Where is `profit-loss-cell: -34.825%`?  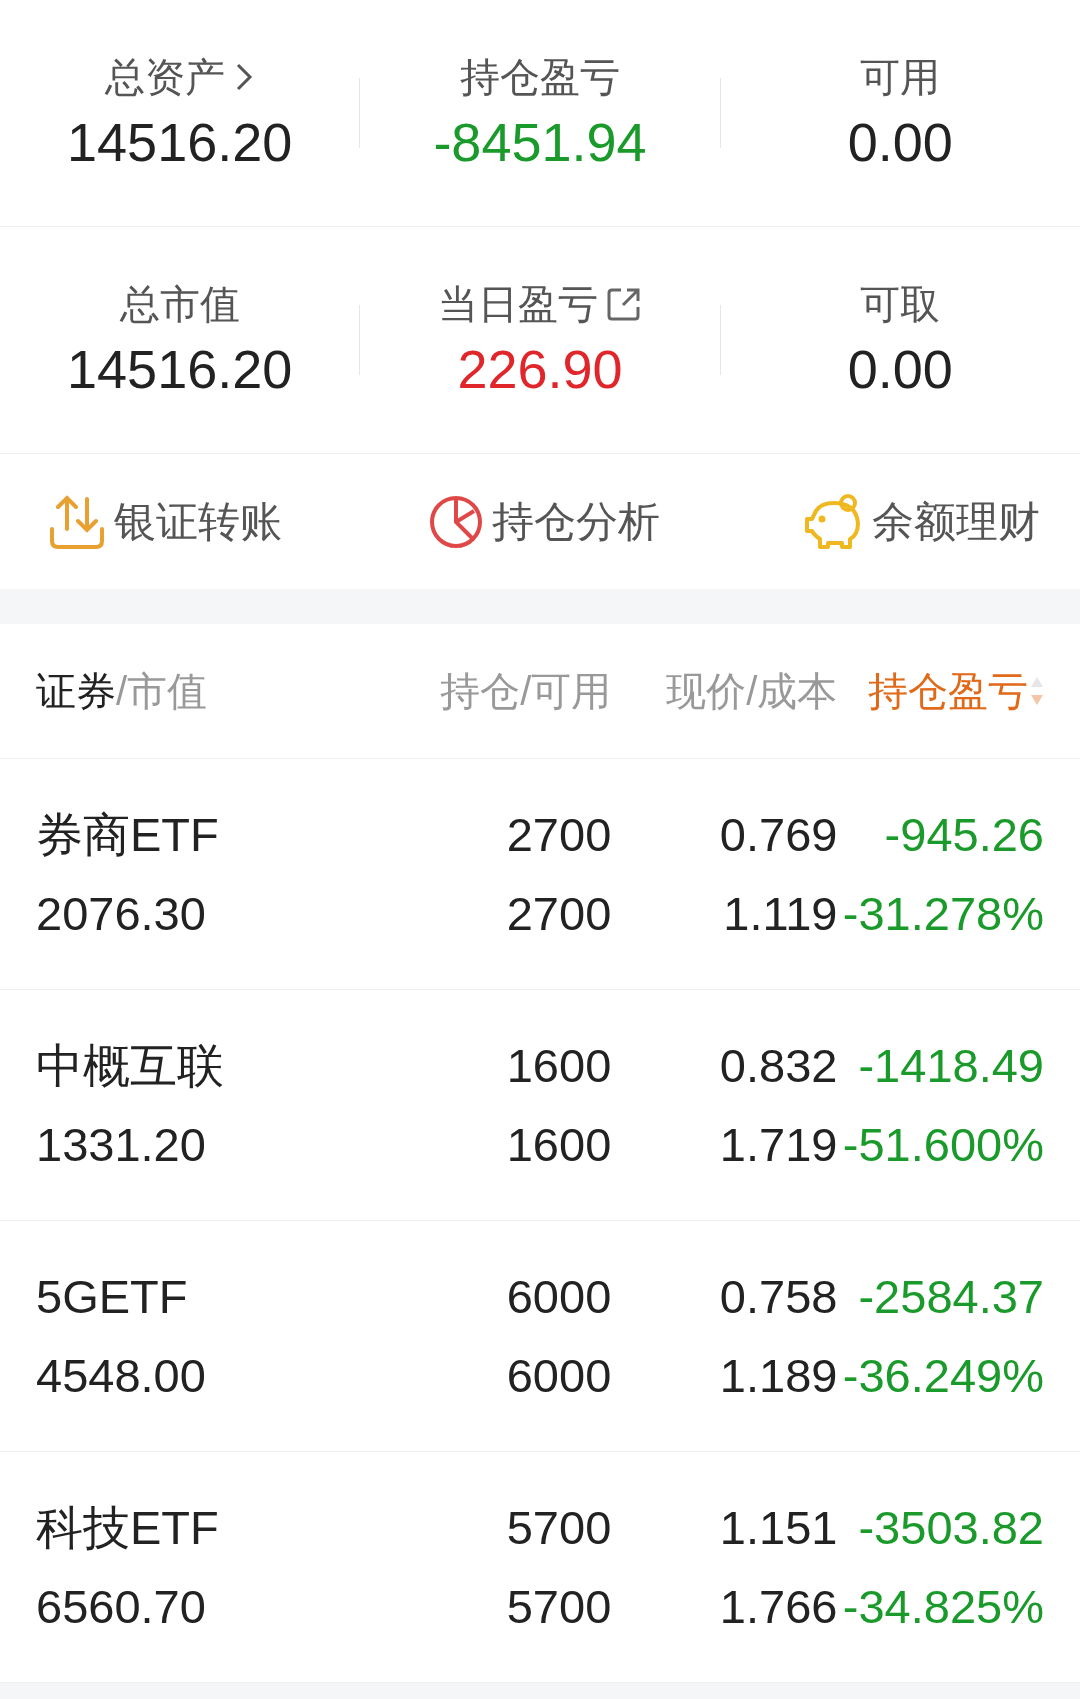
profit-loss-cell: -34.825% is located at coordinates (943, 1606).